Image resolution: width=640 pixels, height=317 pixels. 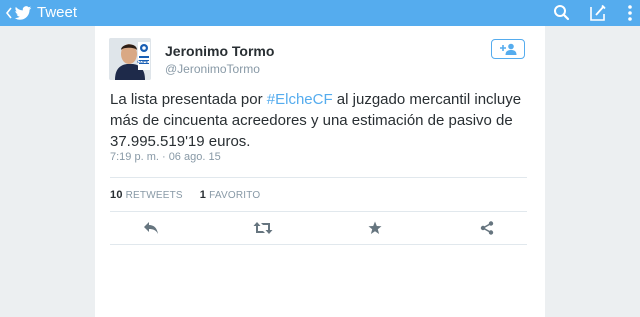 I want to click on favorite-button, so click(x=375, y=228).